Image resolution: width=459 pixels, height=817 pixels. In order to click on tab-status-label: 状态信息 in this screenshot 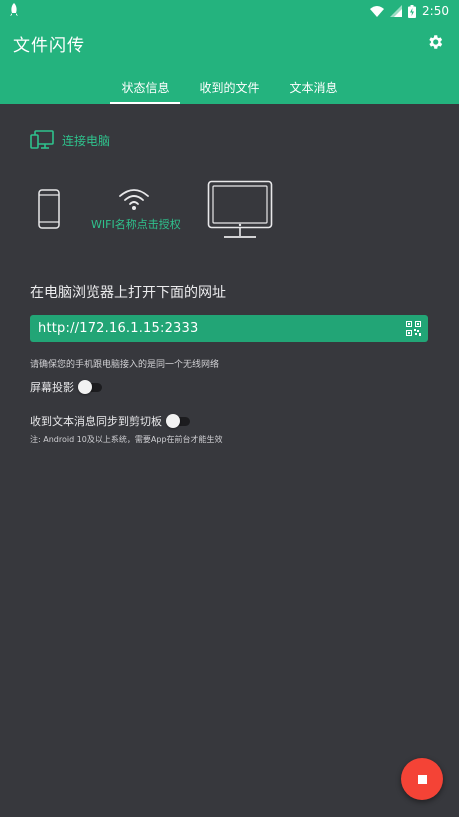, I will do `click(145, 88)`.